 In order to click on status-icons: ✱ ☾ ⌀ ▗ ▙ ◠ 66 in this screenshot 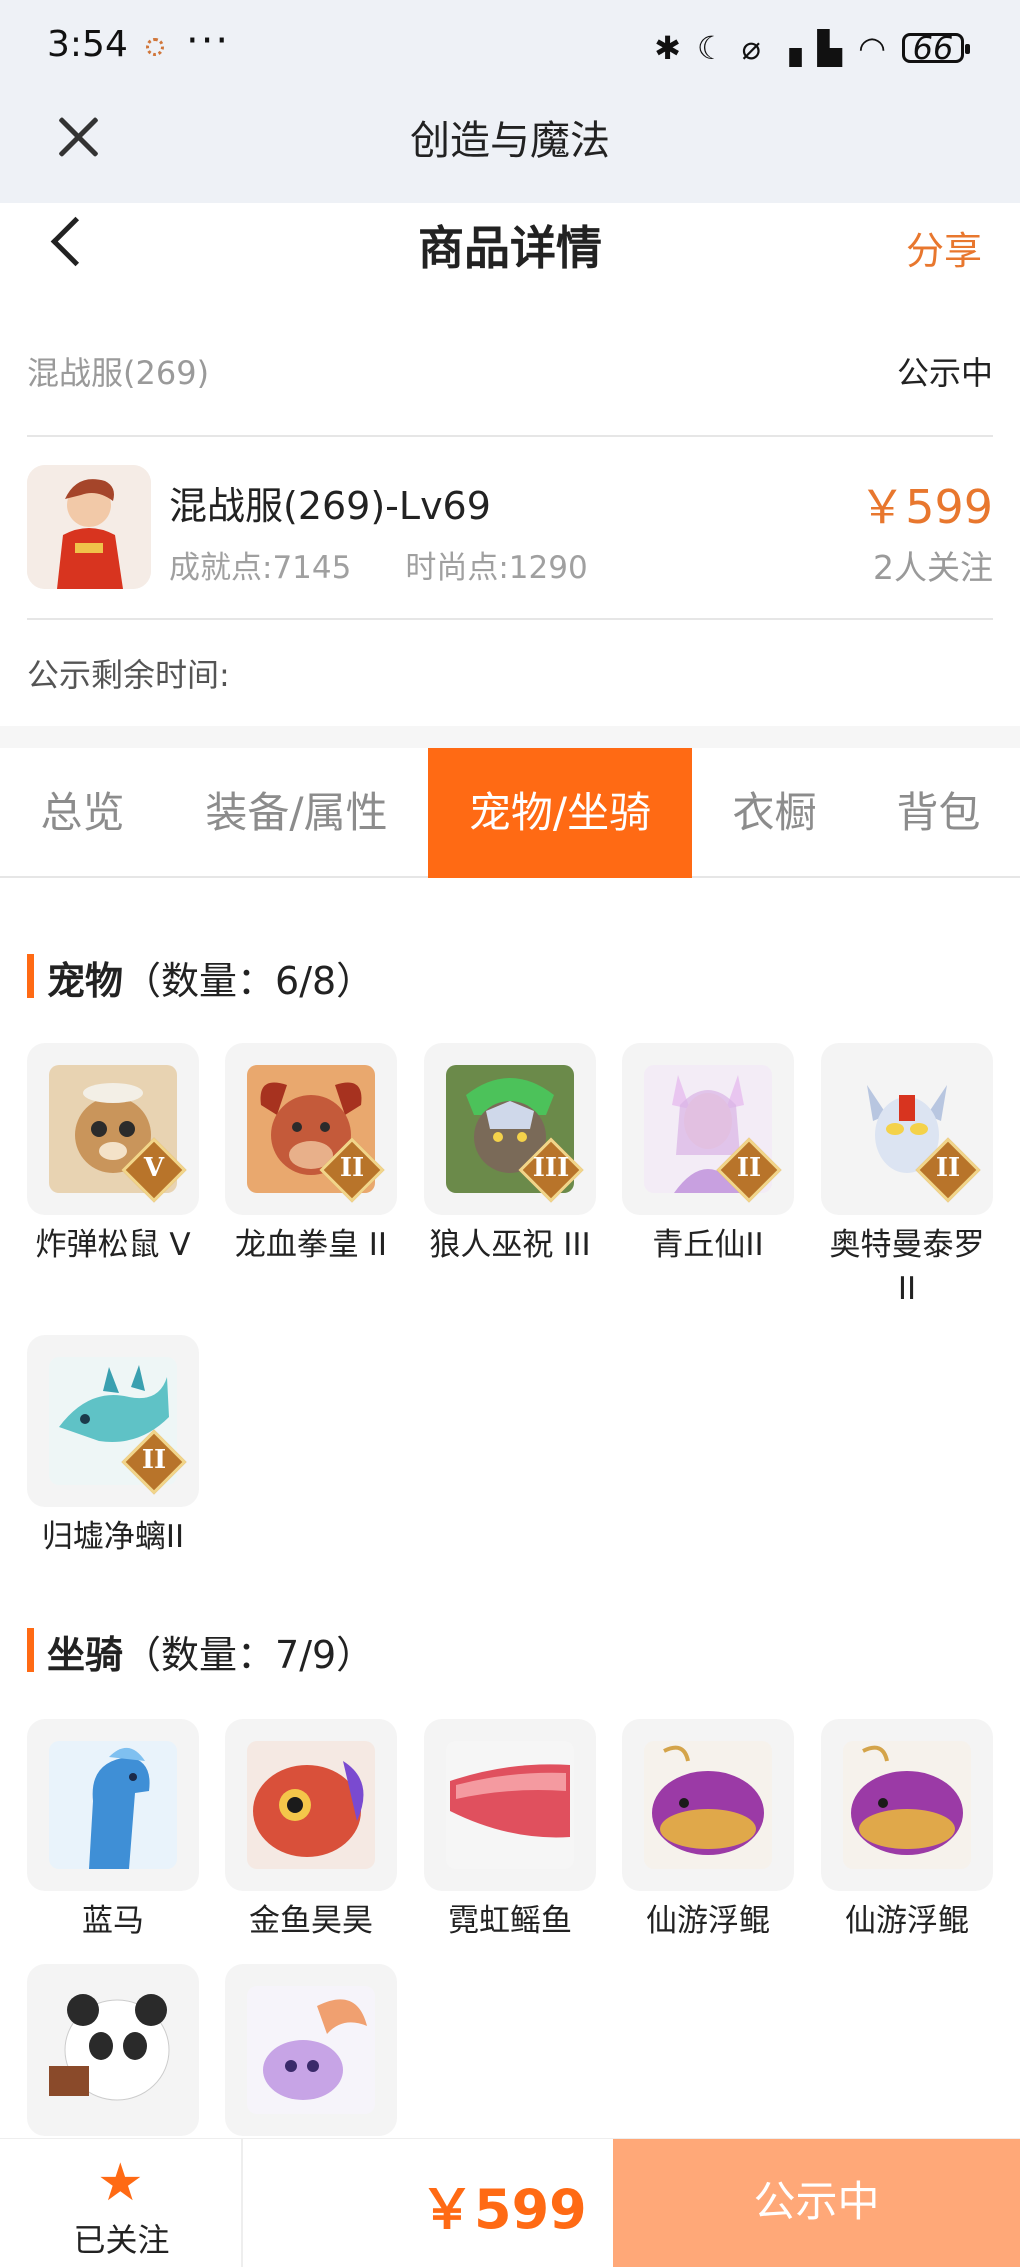, I will do `click(812, 48)`.